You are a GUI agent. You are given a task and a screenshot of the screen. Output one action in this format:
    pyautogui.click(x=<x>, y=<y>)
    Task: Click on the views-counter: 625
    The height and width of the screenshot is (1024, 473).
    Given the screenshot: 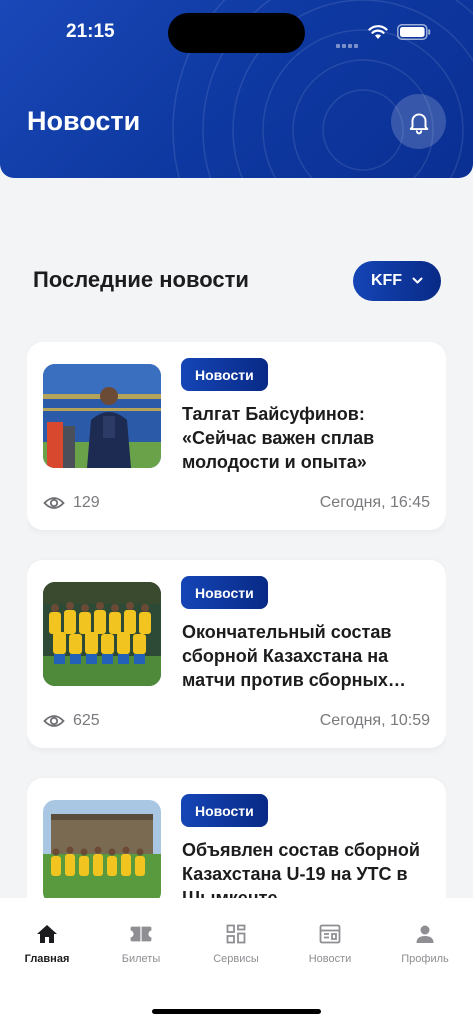 What is the action you would take?
    pyautogui.click(x=71, y=721)
    